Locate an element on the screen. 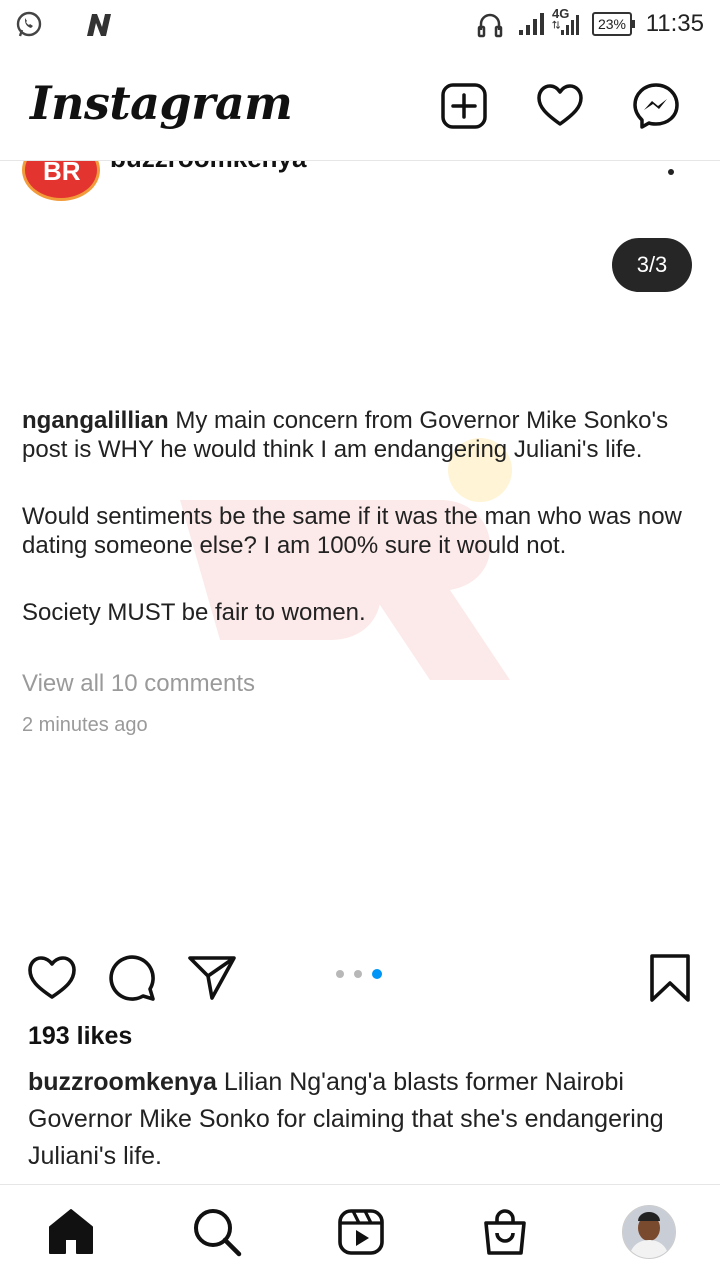 The width and height of the screenshot is (720, 1281). clock: 11:35 is located at coordinates (674, 23).